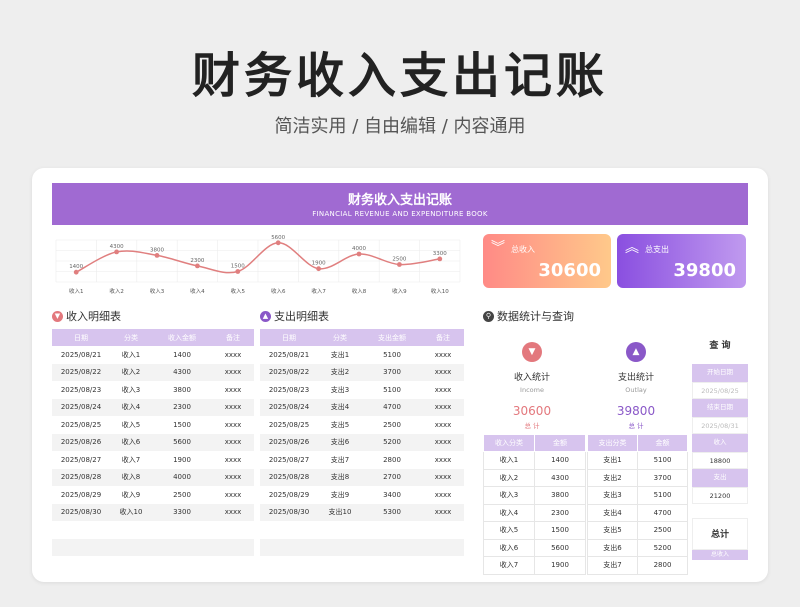  I want to click on table-cell: 1400, so click(182, 355).